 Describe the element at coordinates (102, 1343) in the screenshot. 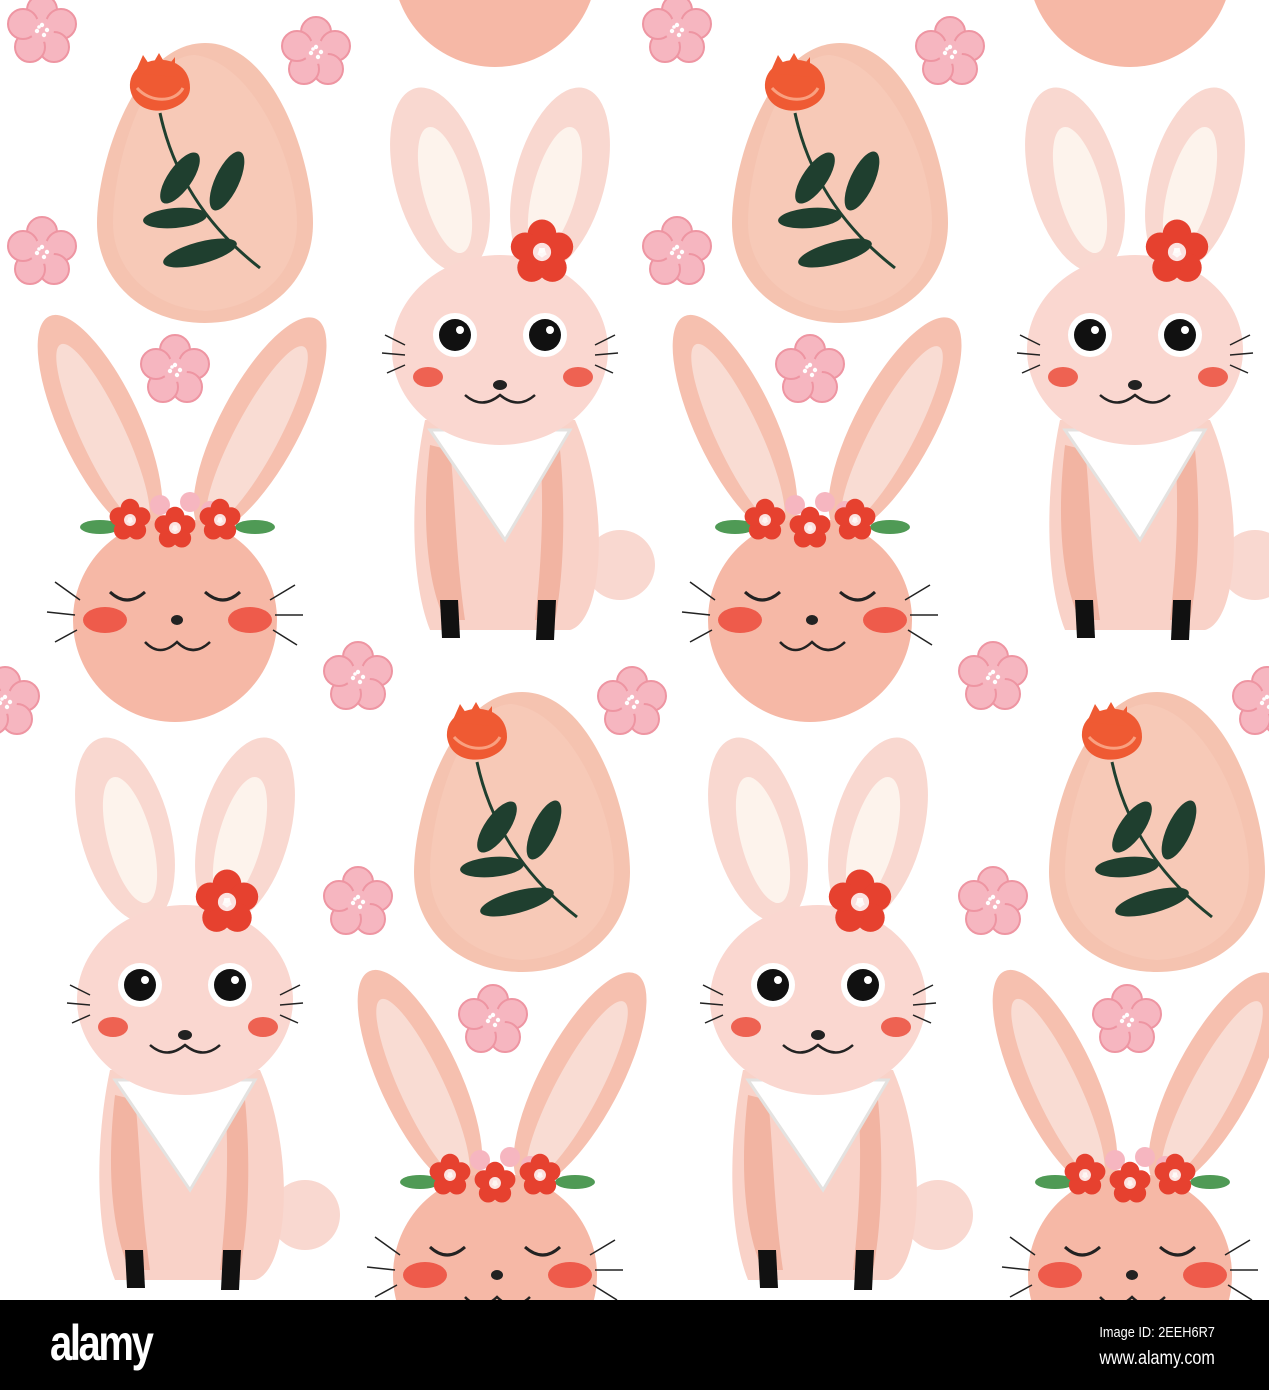

I see `alamy-logo: alamy` at that location.